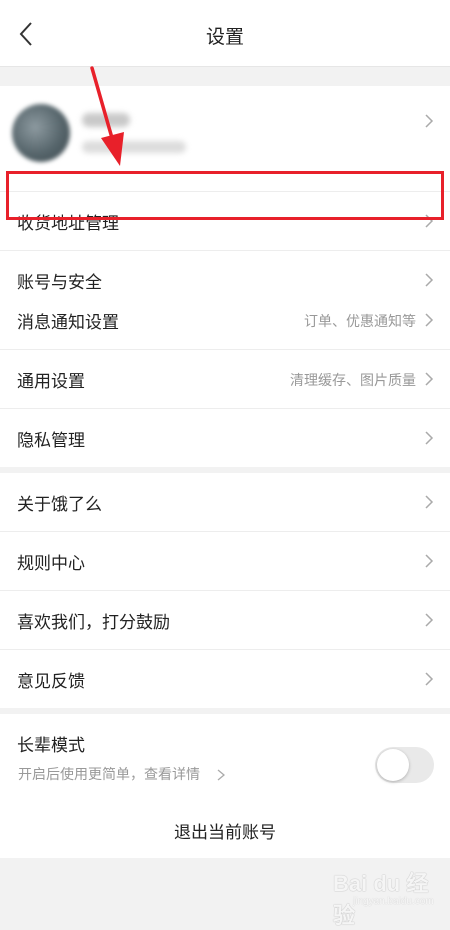 This screenshot has height=930, width=450. Describe the element at coordinates (51, 382) in the screenshot. I see `general-settings-label: 通用设置` at that location.